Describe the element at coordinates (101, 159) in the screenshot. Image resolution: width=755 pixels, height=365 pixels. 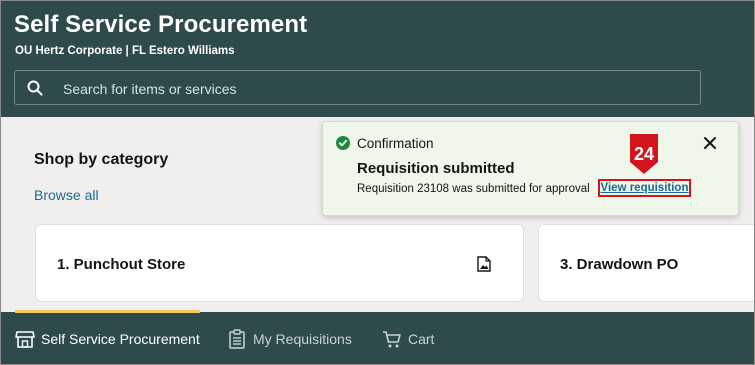
I see `section-title: Shop by category` at that location.